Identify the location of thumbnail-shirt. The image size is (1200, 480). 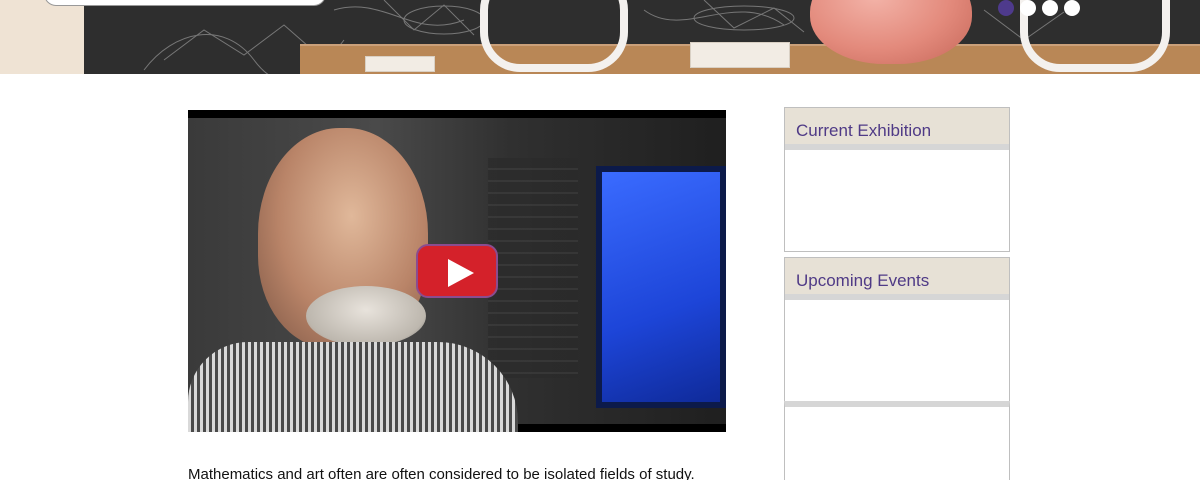
(353, 387).